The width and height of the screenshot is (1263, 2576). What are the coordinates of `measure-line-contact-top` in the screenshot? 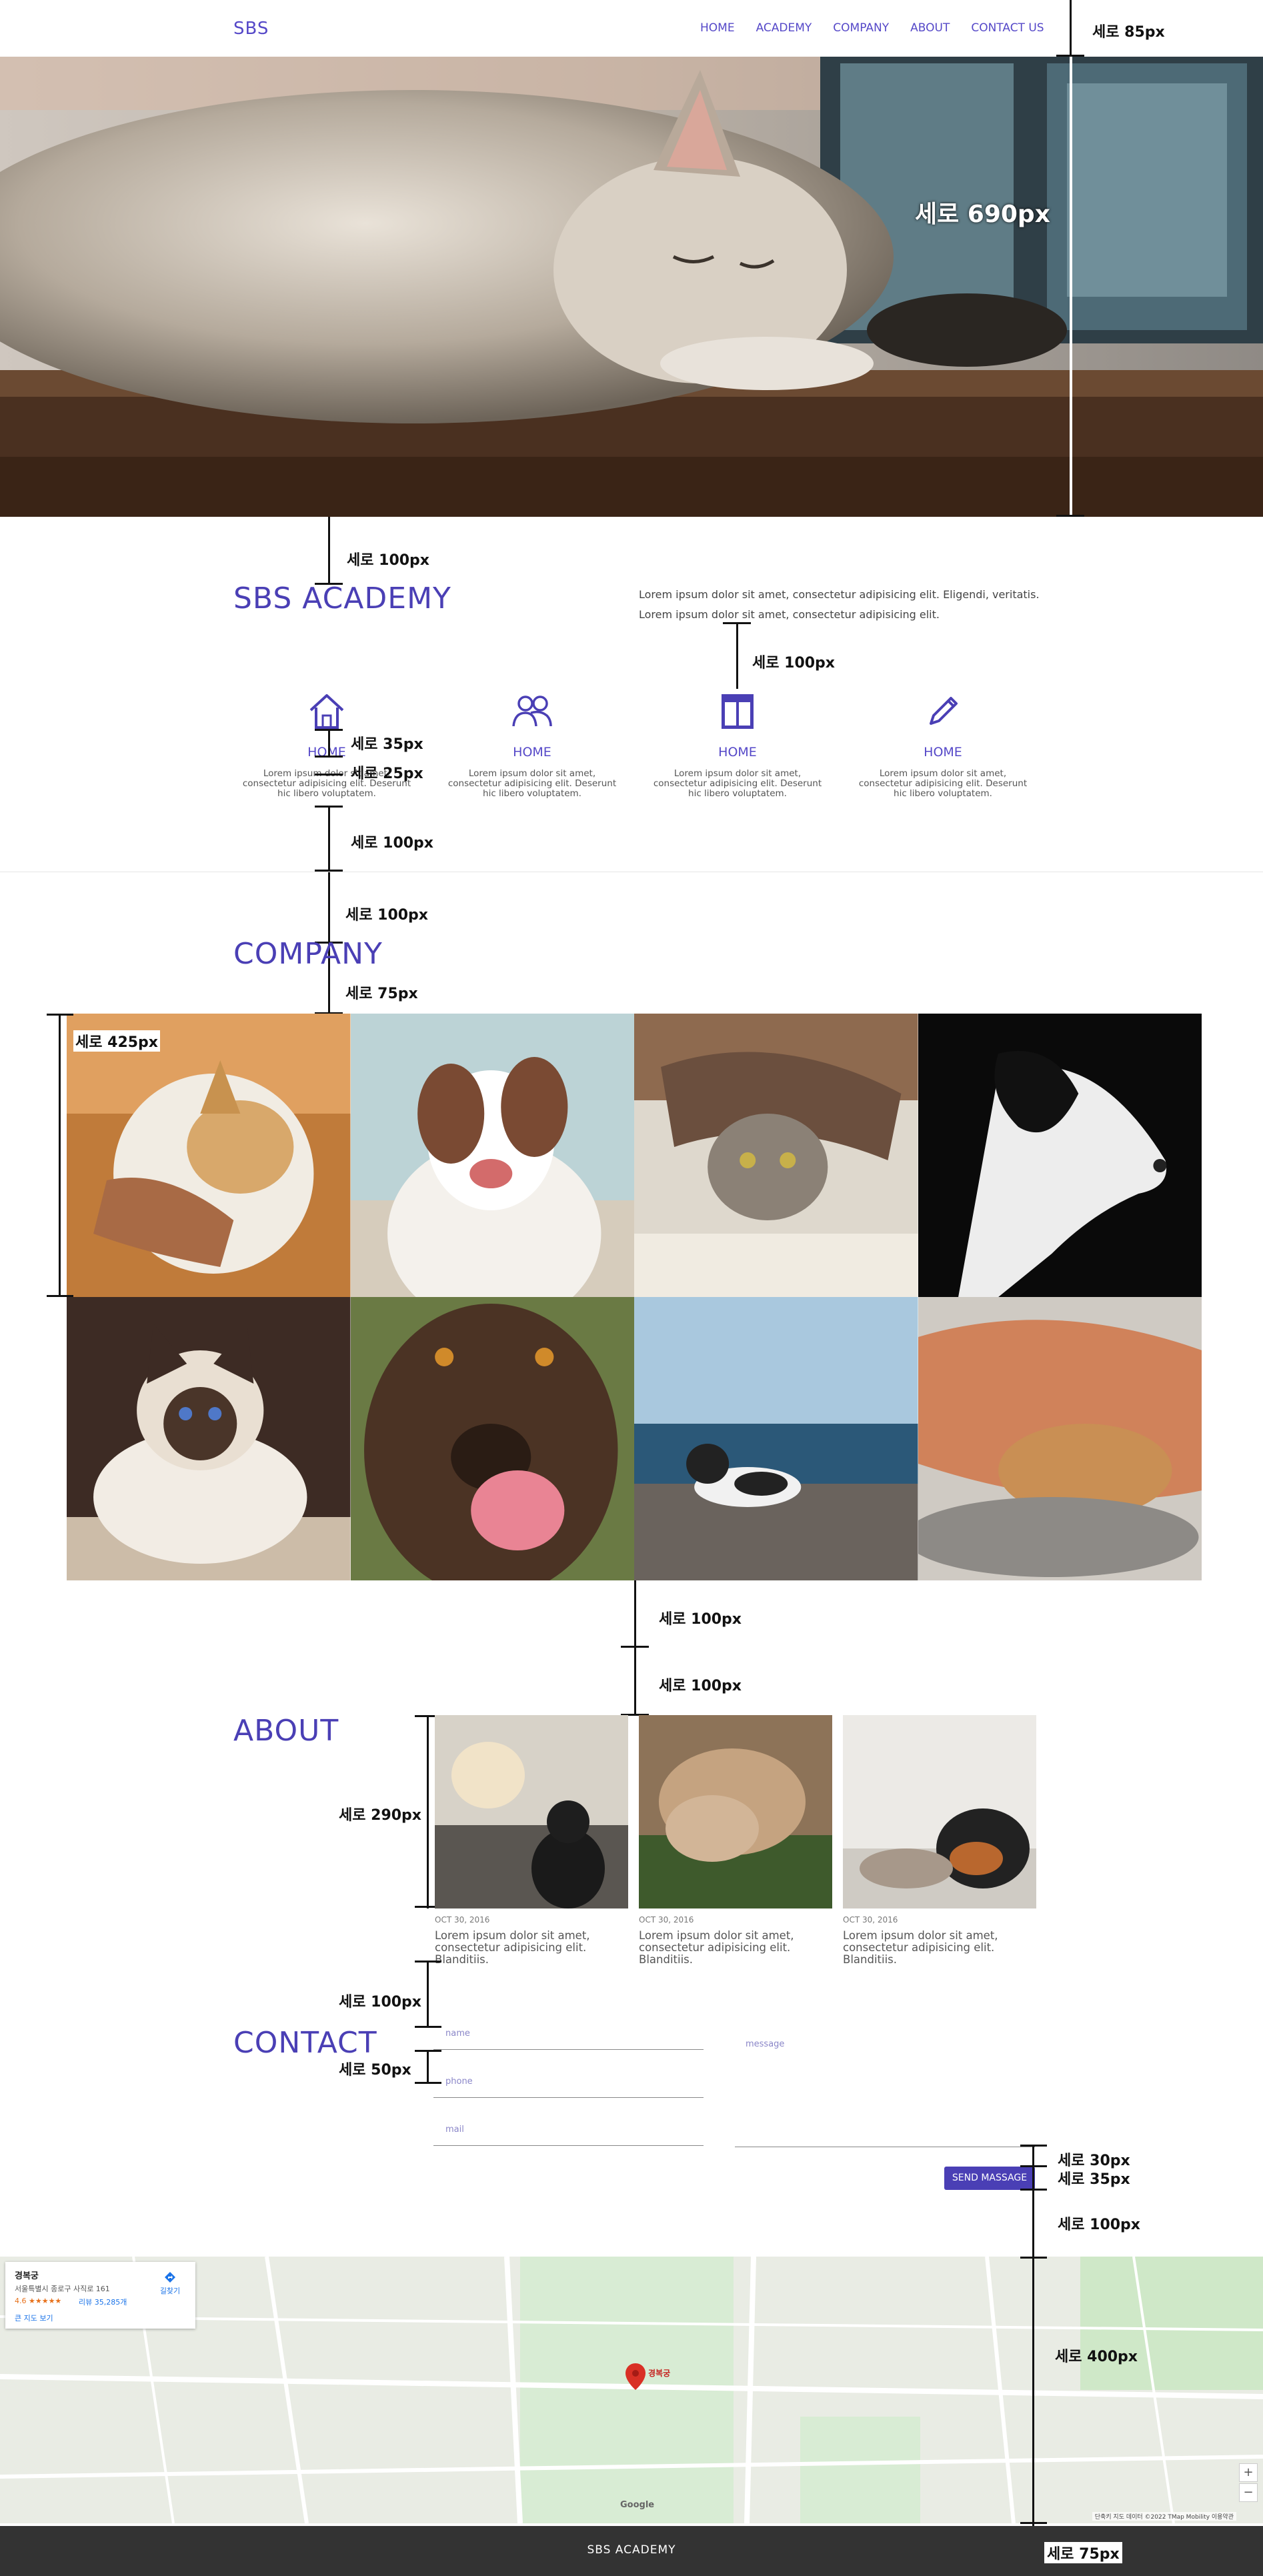 It's located at (428, 1994).